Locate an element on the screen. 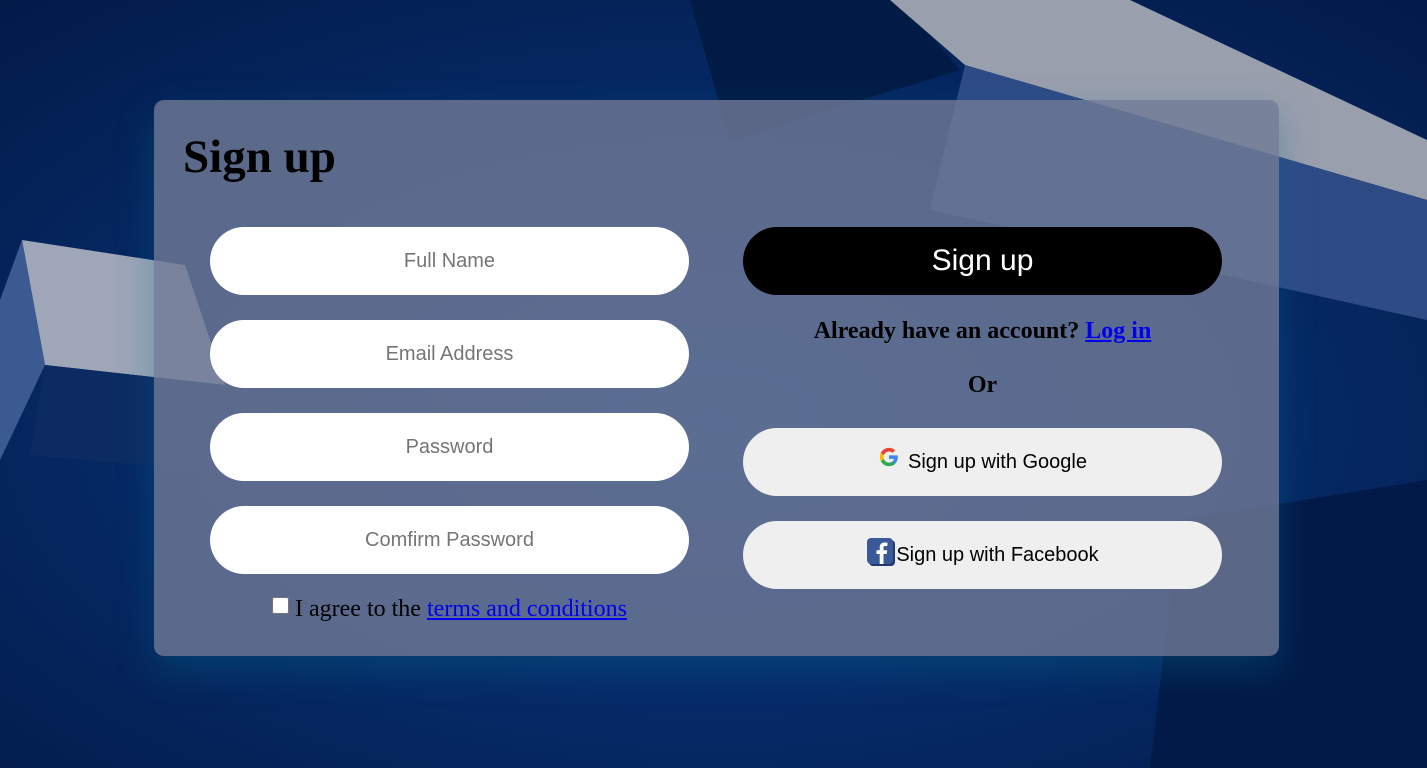  full-name-input is located at coordinates (449, 261).